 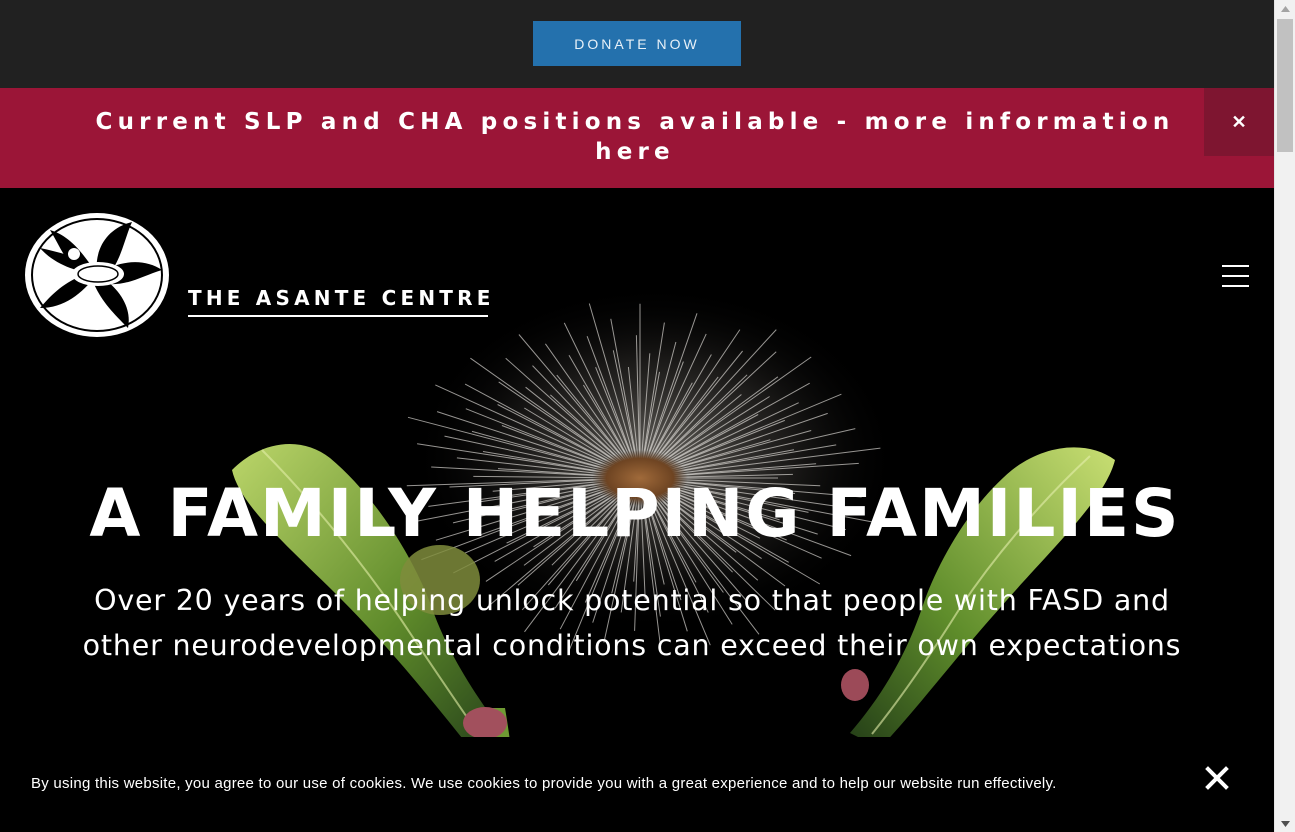 I want to click on hero-title: A FAMILY HELPING FAMILIES, so click(x=635, y=513).